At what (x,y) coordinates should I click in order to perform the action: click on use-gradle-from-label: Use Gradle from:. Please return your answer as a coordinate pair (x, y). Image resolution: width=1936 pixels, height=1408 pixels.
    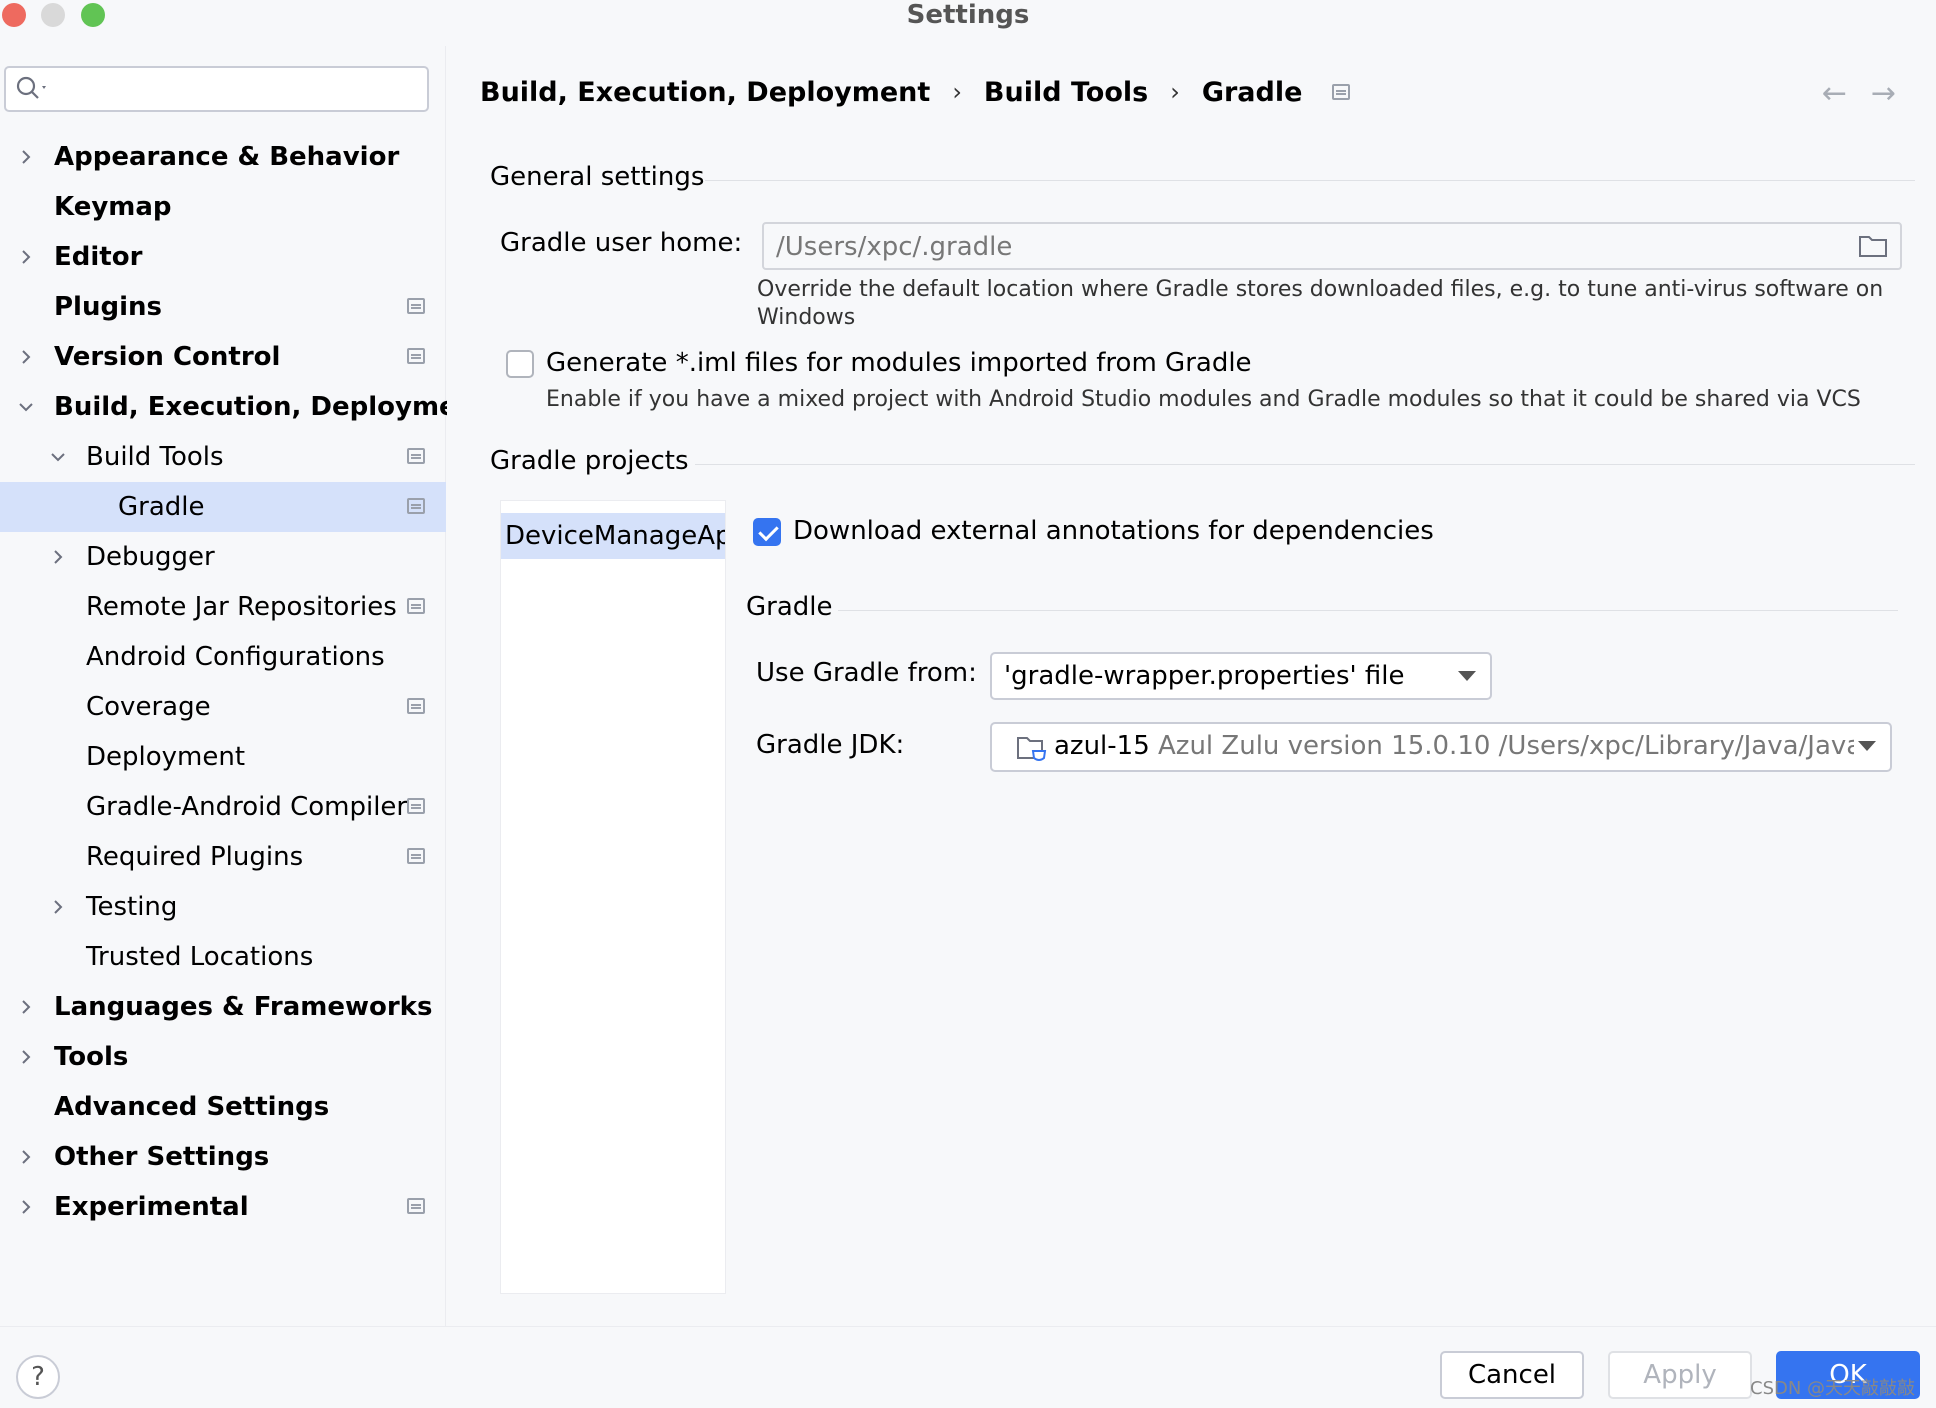
    Looking at the image, I should click on (866, 673).